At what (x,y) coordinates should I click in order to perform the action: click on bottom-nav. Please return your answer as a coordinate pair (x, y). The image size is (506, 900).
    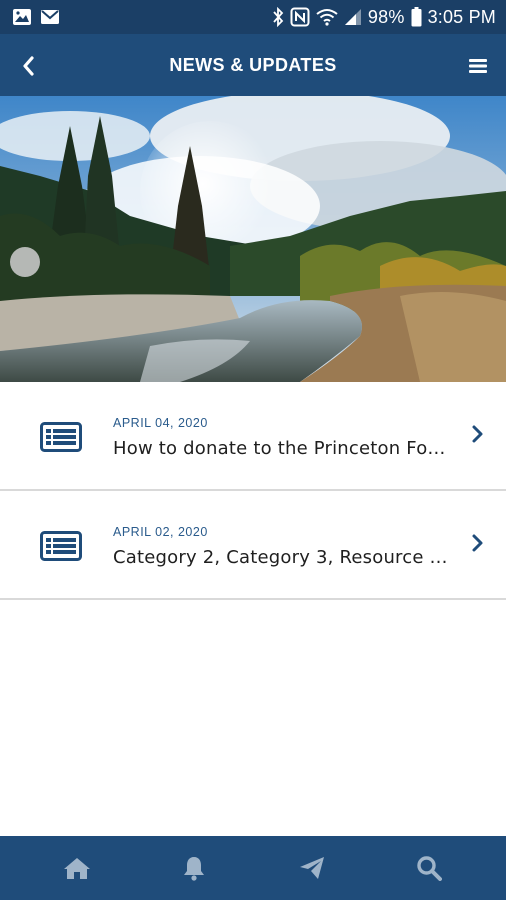
    Looking at the image, I should click on (253, 868).